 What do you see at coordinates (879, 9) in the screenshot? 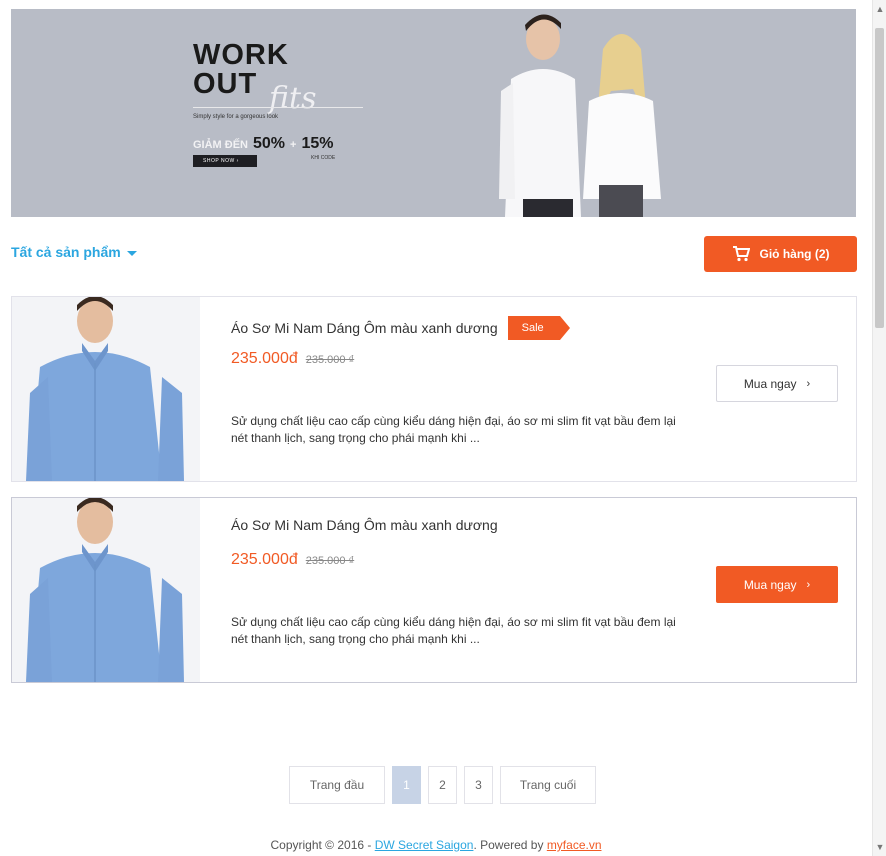
I see `scroll-up-icon: ▲` at bounding box center [879, 9].